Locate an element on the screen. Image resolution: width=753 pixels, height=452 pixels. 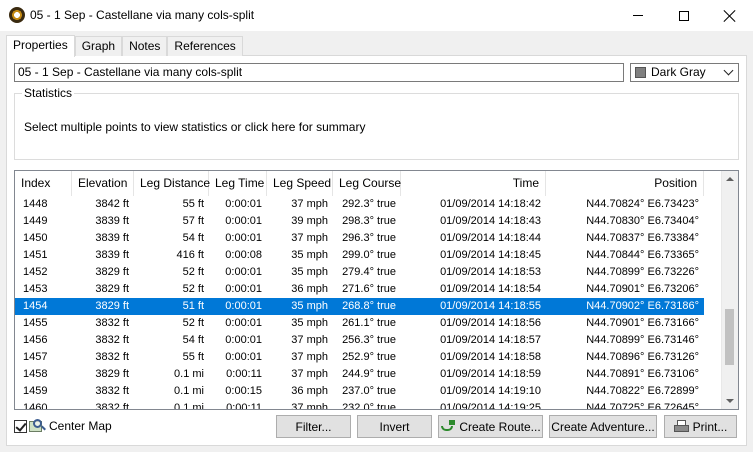
cell-position: N44.70824° E6.73423° is located at coordinates (642, 204).